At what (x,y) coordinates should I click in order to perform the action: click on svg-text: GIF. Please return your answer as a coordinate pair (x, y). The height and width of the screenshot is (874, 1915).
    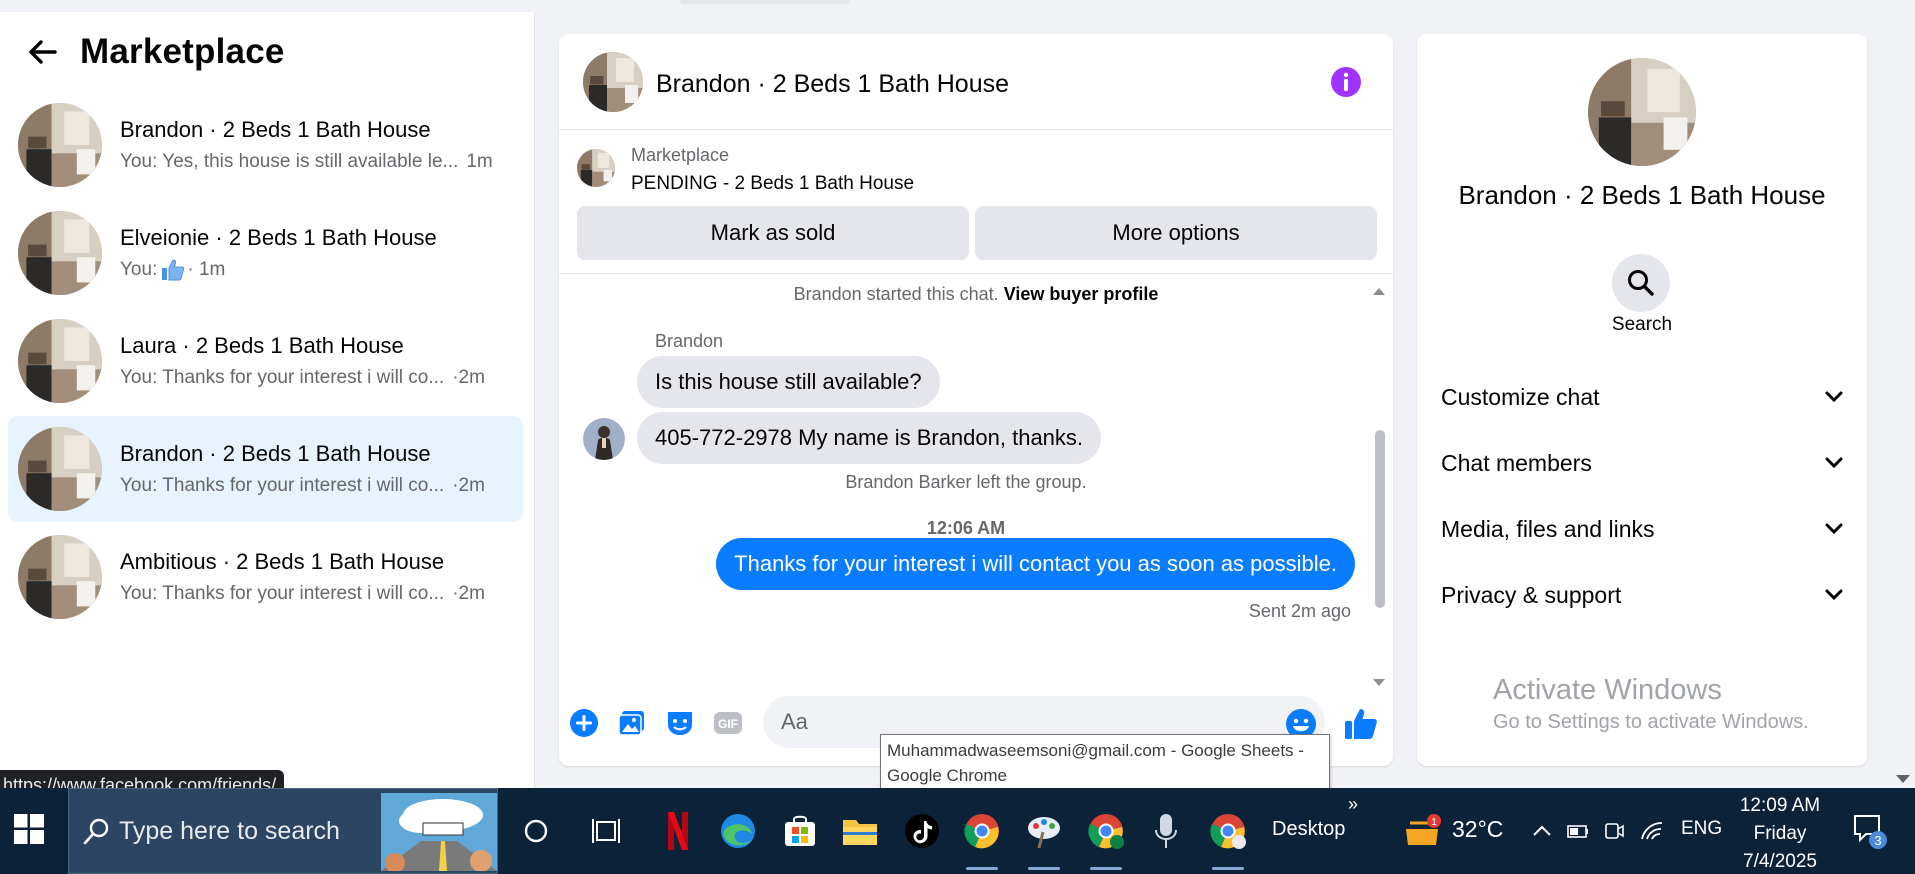
    Looking at the image, I should click on (728, 724).